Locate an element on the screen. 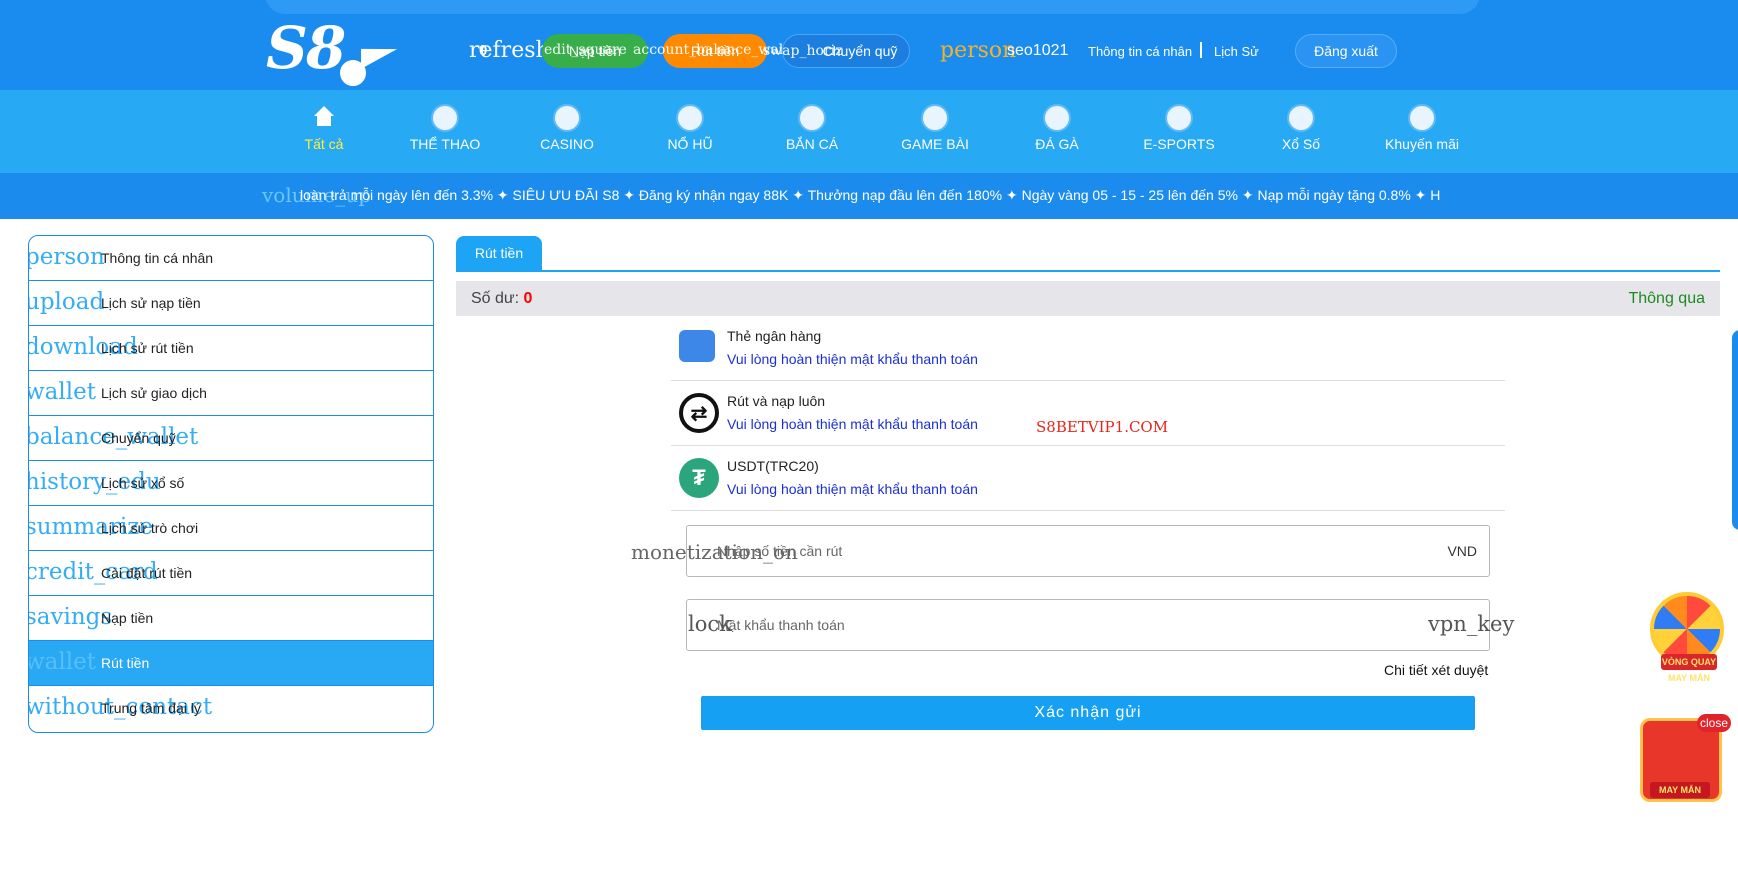 This screenshot has height=875, width=1738. sidebar-item-label: Lịch sử rút tiền is located at coordinates (147, 348).